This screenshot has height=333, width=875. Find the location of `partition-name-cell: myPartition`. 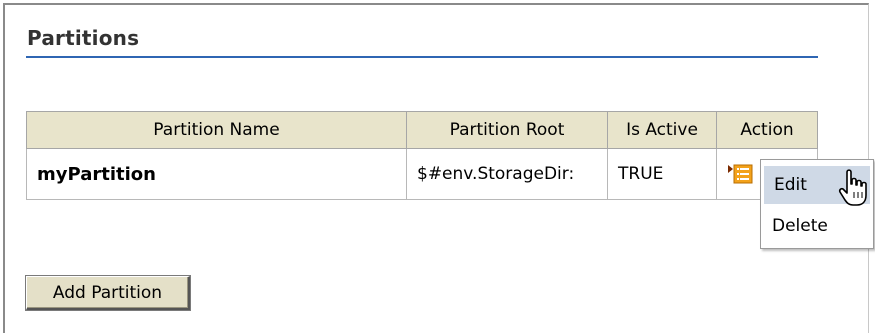

partition-name-cell: myPartition is located at coordinates (216, 174).